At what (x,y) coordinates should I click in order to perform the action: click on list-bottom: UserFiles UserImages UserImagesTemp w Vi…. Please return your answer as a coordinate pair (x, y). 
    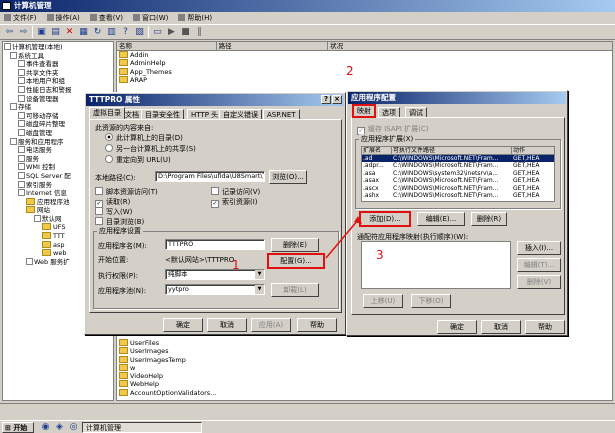
    Looking at the image, I should click on (217, 368).